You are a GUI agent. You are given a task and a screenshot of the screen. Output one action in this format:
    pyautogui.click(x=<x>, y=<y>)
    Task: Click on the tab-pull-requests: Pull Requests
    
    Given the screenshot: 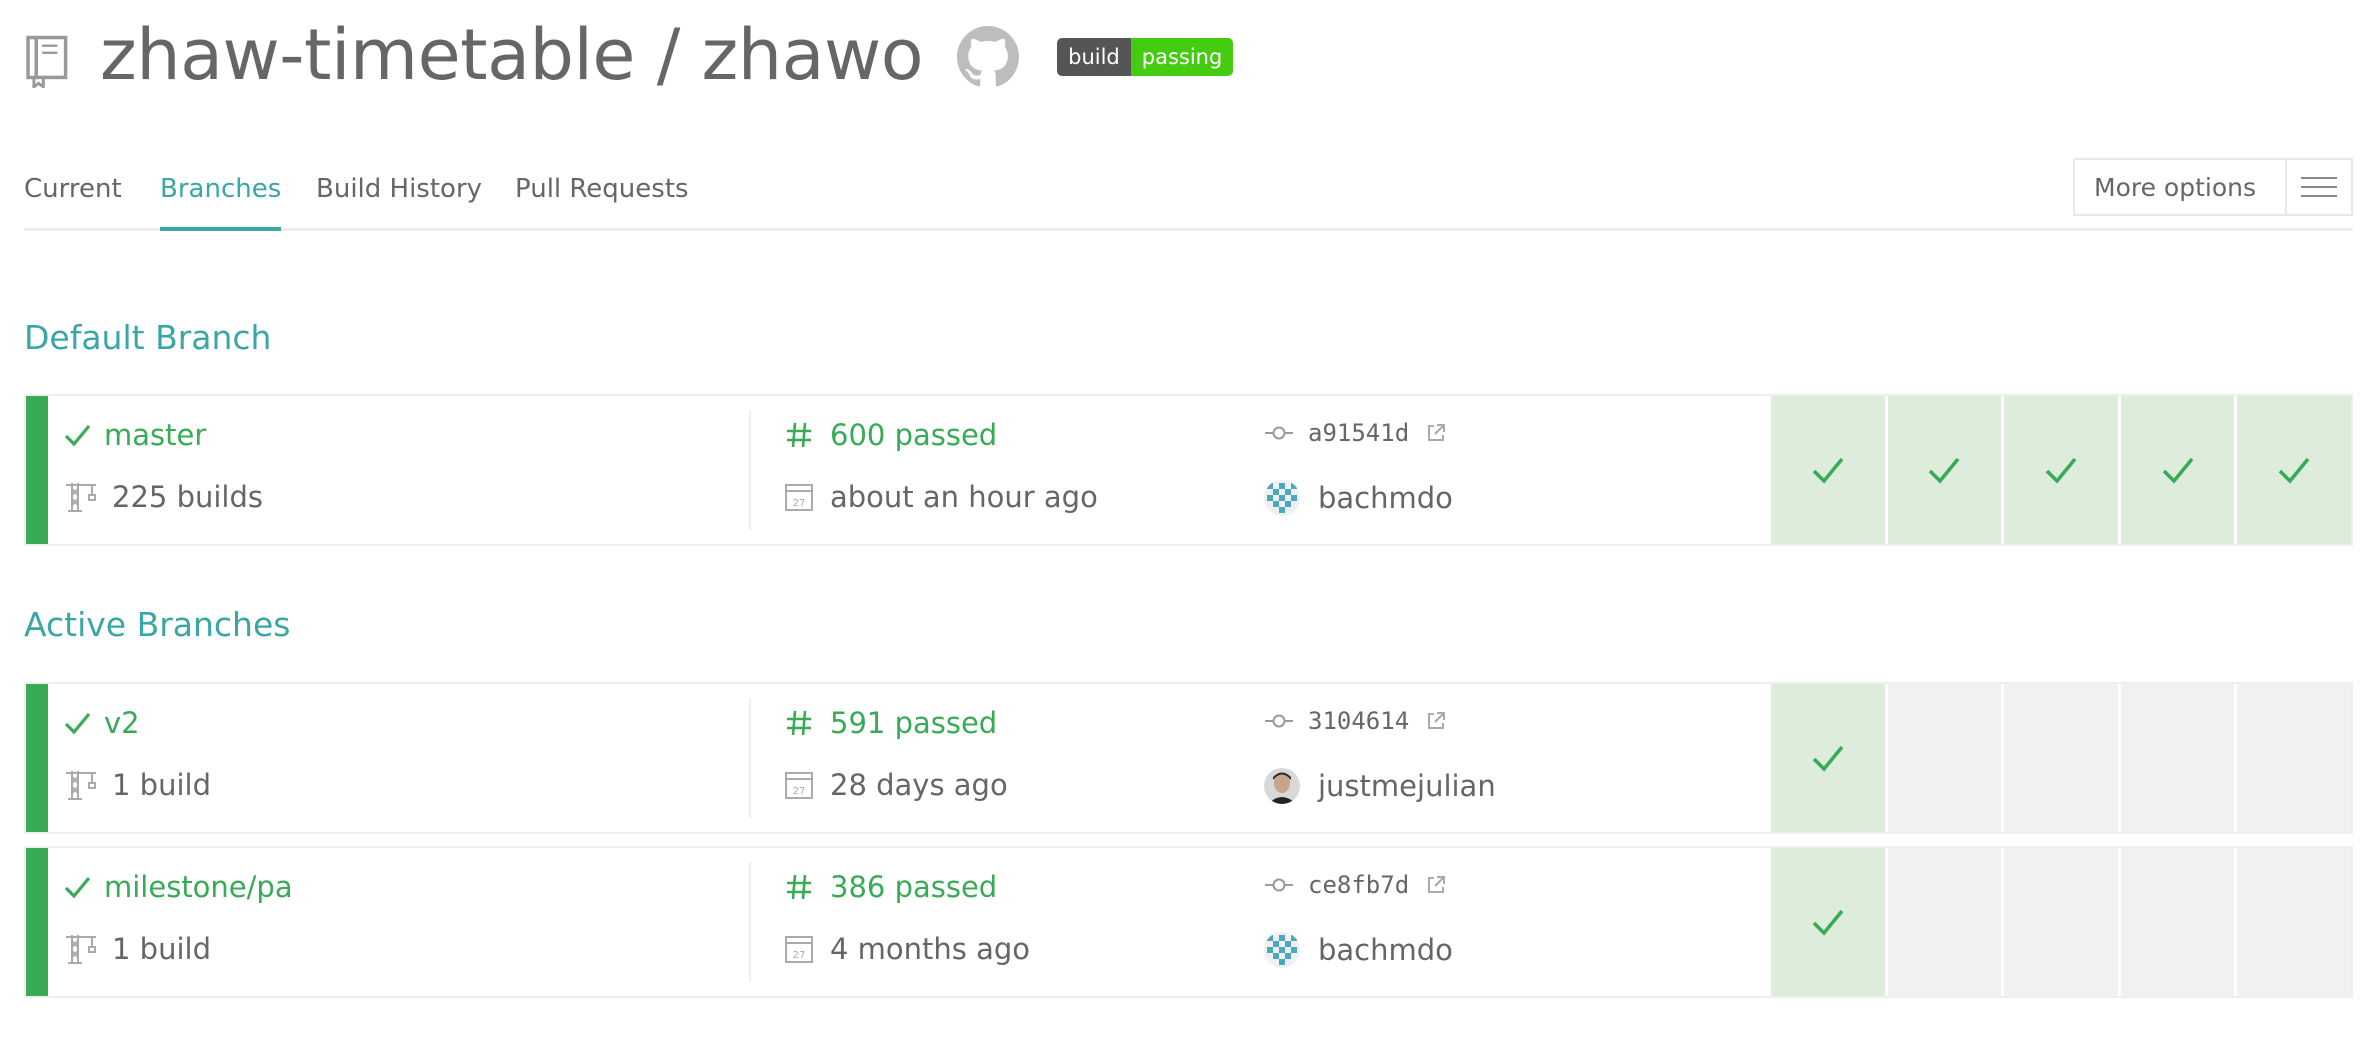 What is the action you would take?
    pyautogui.click(x=602, y=189)
    